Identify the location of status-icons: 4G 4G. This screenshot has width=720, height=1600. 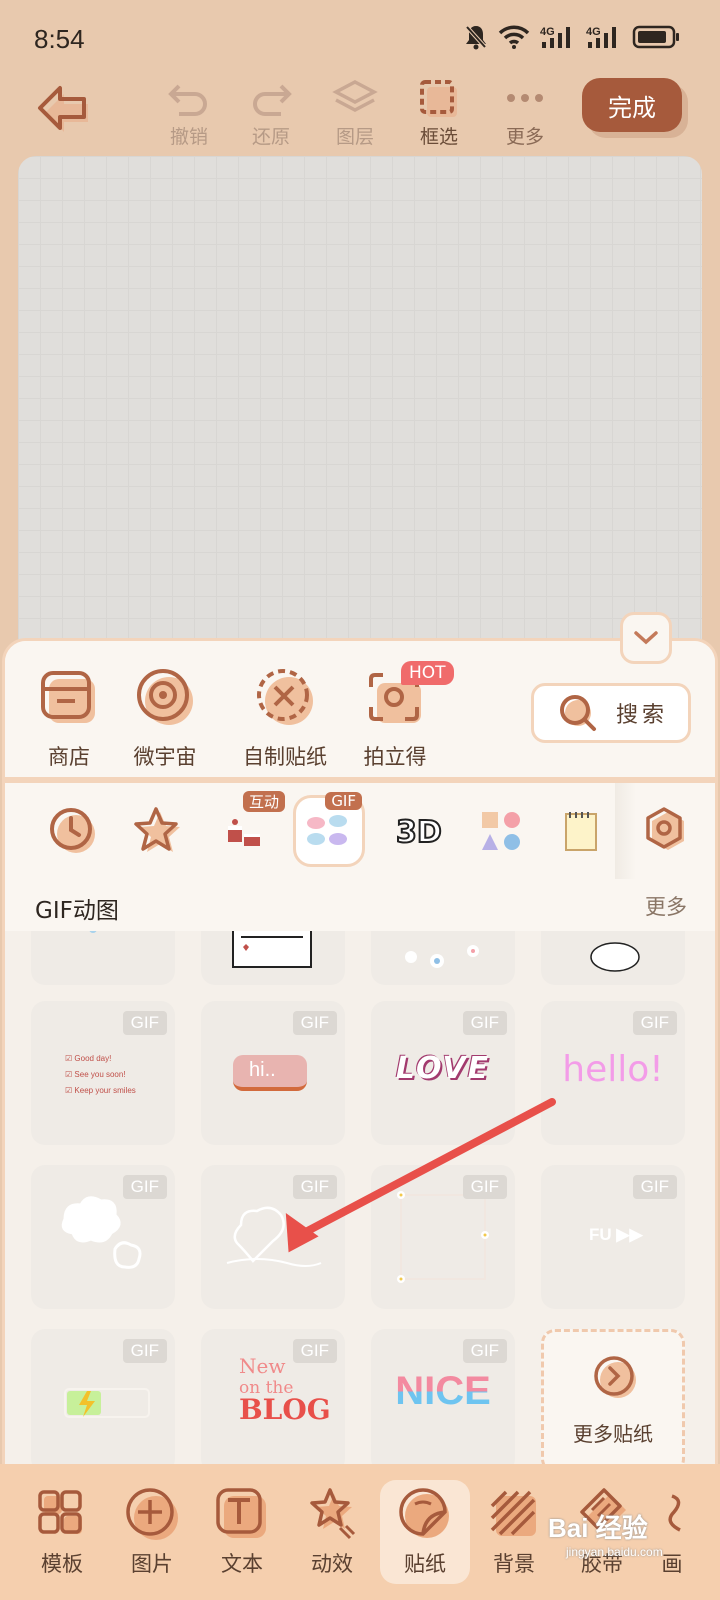
(573, 39).